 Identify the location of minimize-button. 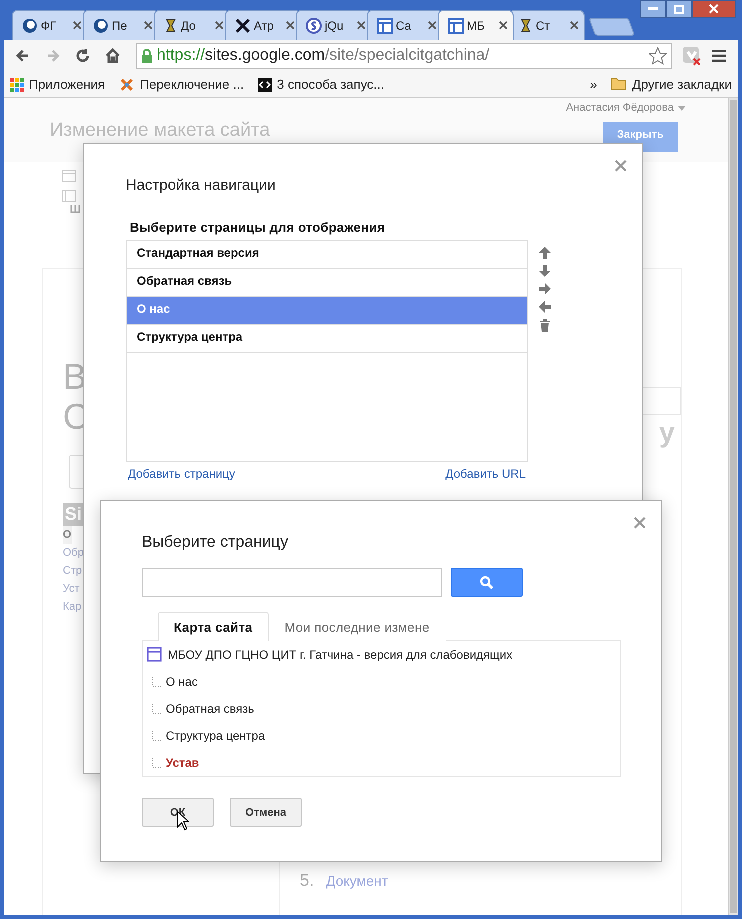
(653, 9).